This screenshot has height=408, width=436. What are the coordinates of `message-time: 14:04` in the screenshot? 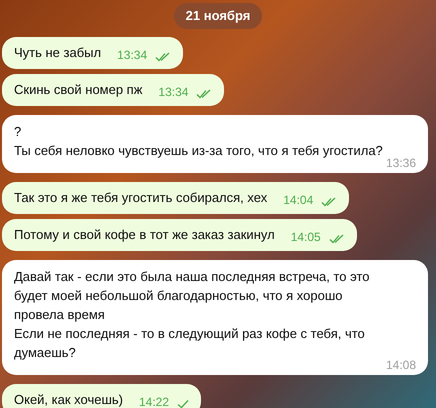 It's located at (298, 199).